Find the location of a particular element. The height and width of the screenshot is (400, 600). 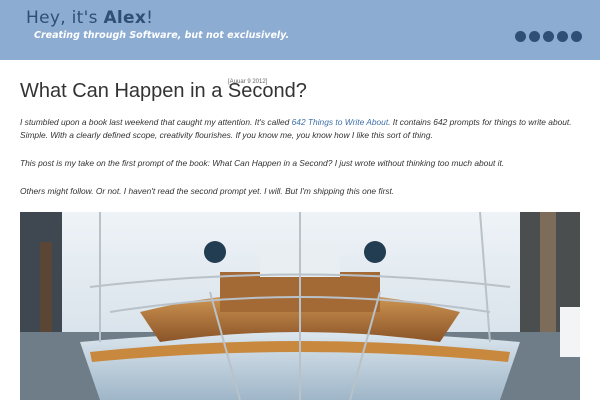

social-links is located at coordinates (548, 36).